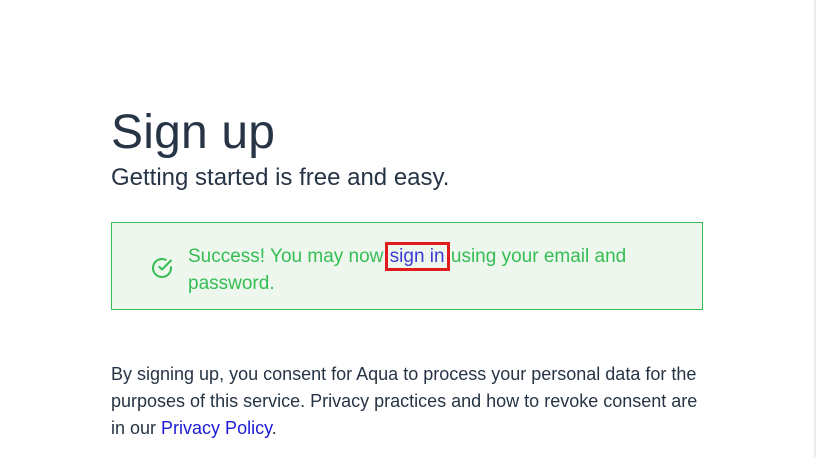  What do you see at coordinates (193, 132) in the screenshot?
I see `page-title: Sign up` at bounding box center [193, 132].